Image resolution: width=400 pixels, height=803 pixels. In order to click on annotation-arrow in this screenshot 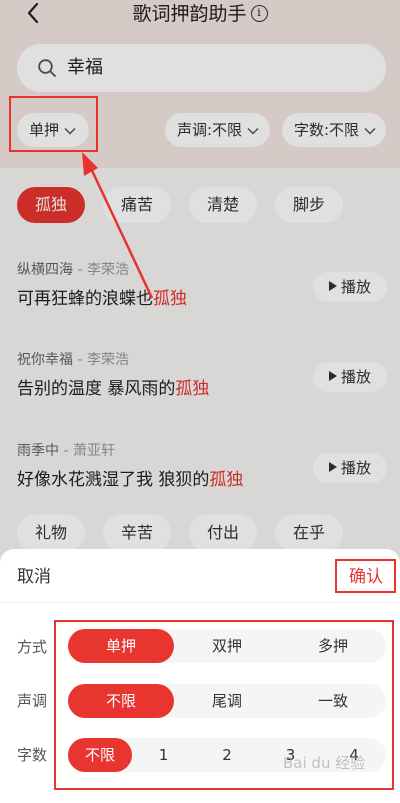, I will do `click(118, 225)`.